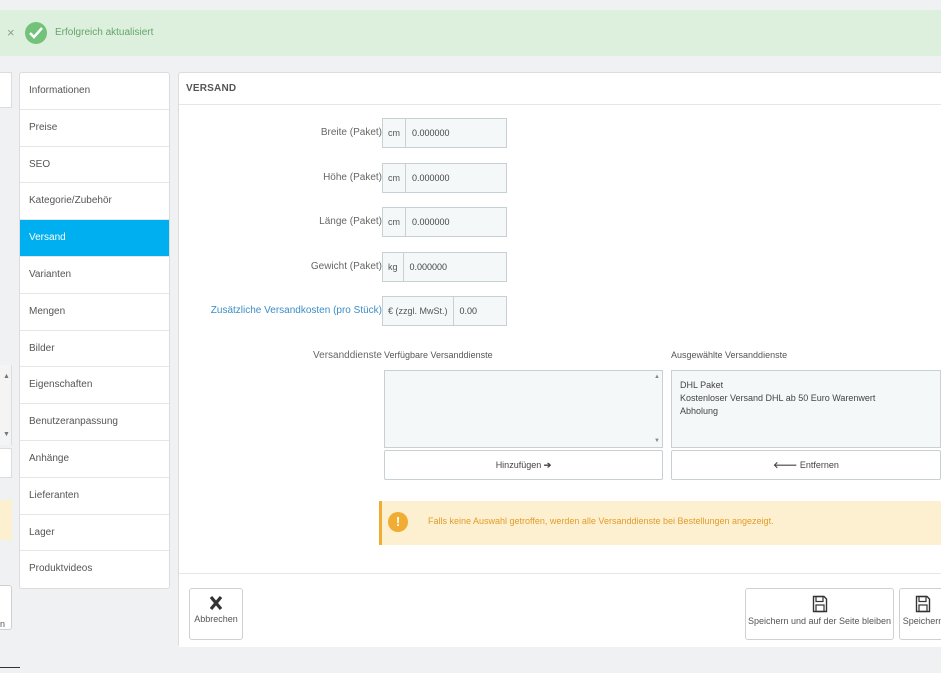  I want to click on left-edge-field, so click(6, 463).